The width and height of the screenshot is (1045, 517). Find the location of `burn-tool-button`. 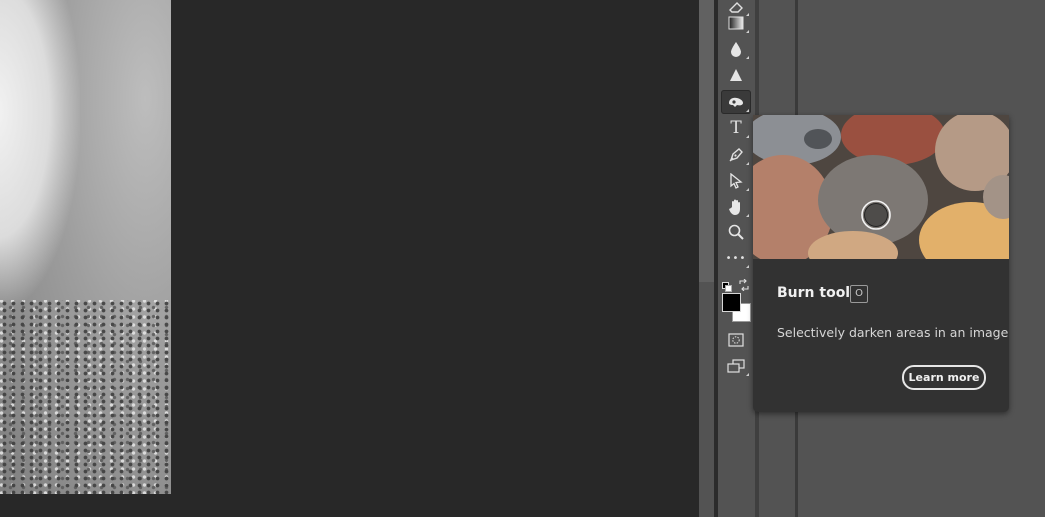

burn-tool-button is located at coordinates (736, 102).